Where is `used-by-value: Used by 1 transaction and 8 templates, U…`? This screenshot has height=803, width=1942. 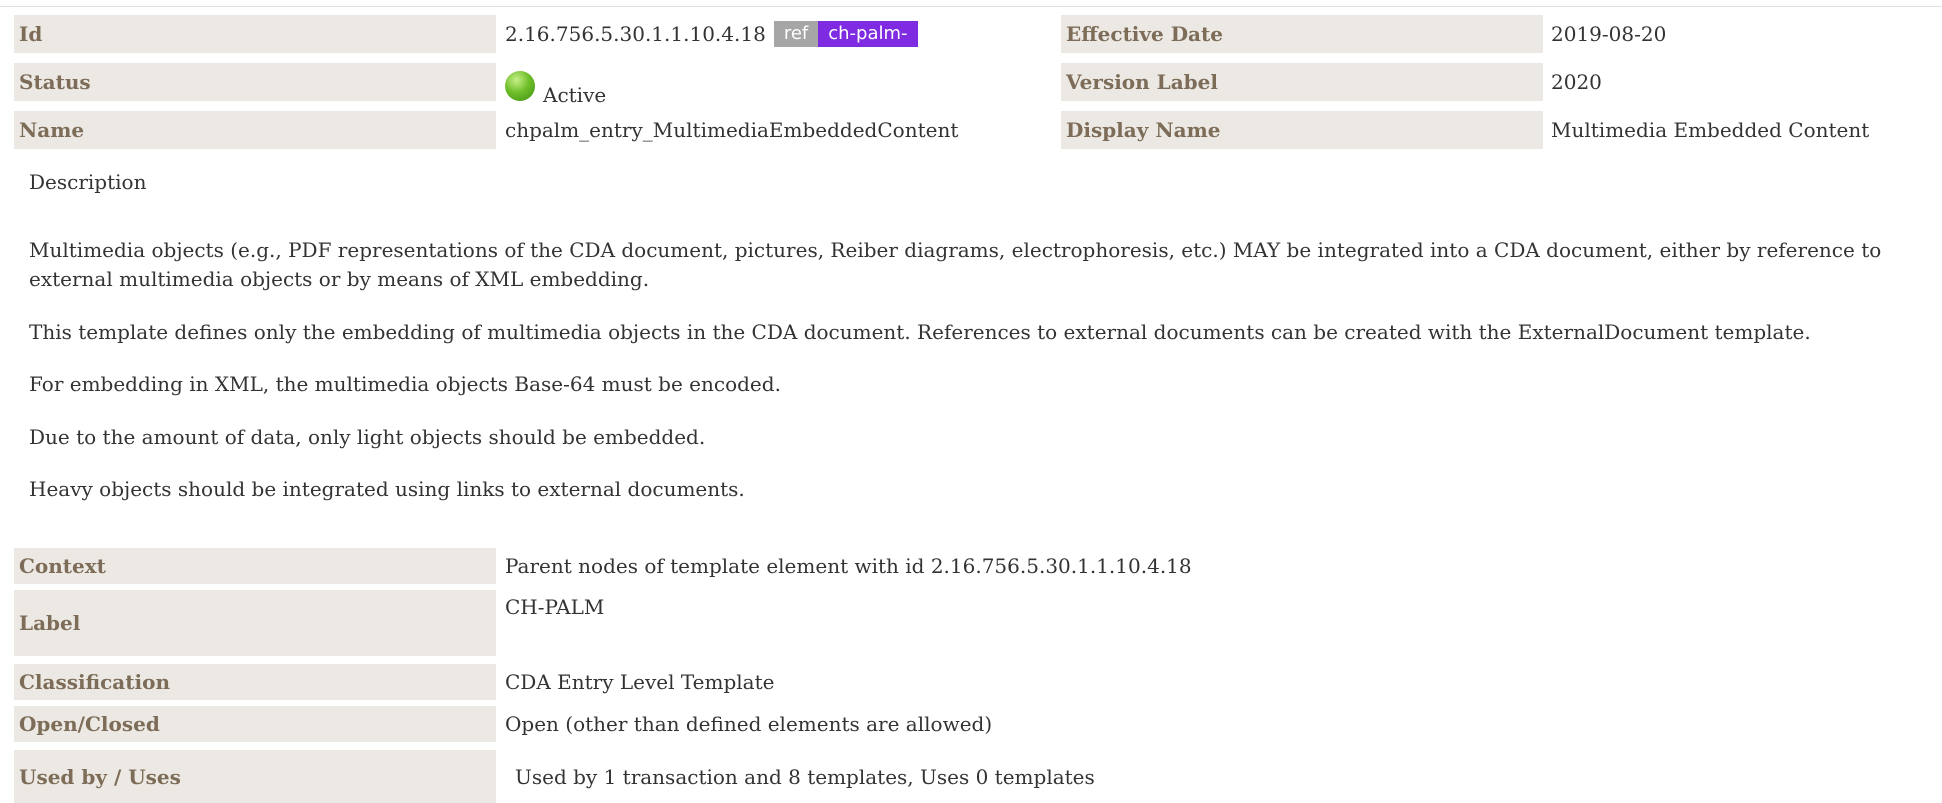
used-by-value: Used by 1 transaction and 8 templates, U… is located at coordinates (805, 776).